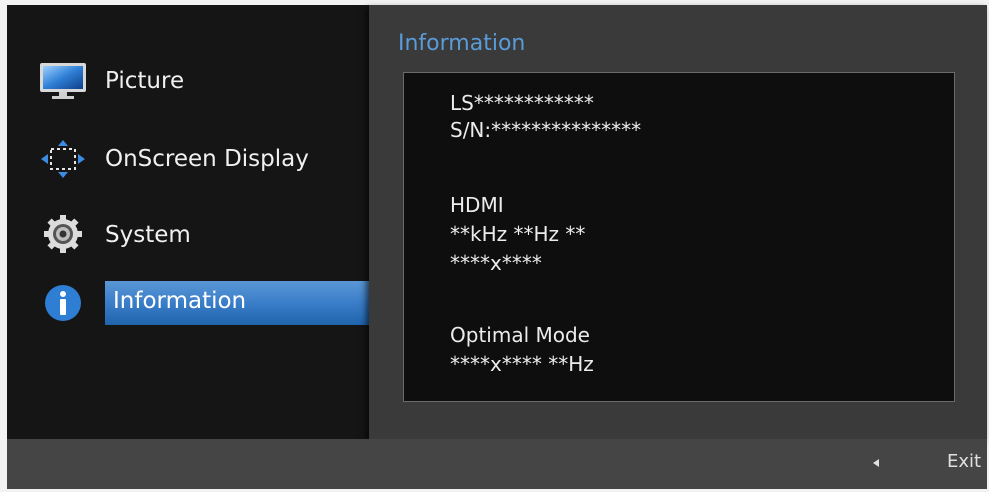  I want to click on menu-item-onscreen-display: OnScreen Display, so click(188, 159).